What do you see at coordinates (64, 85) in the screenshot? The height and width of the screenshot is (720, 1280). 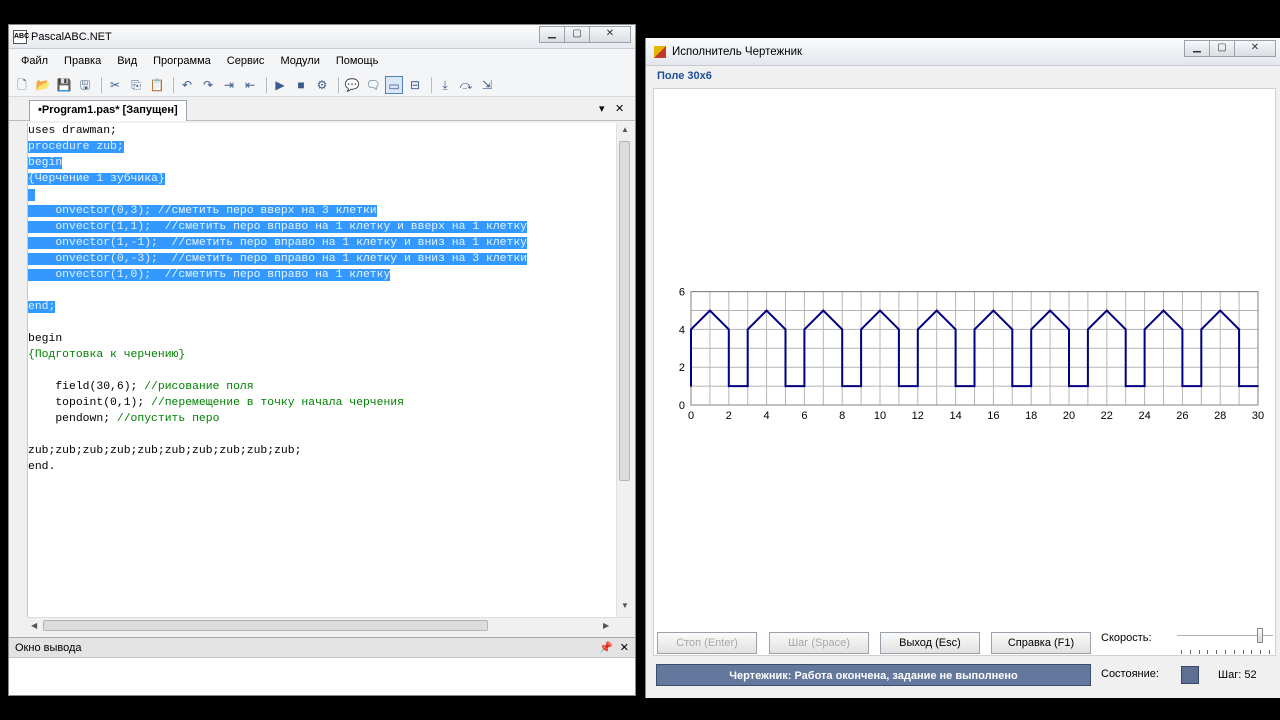 I see `save-icon: 💾` at bounding box center [64, 85].